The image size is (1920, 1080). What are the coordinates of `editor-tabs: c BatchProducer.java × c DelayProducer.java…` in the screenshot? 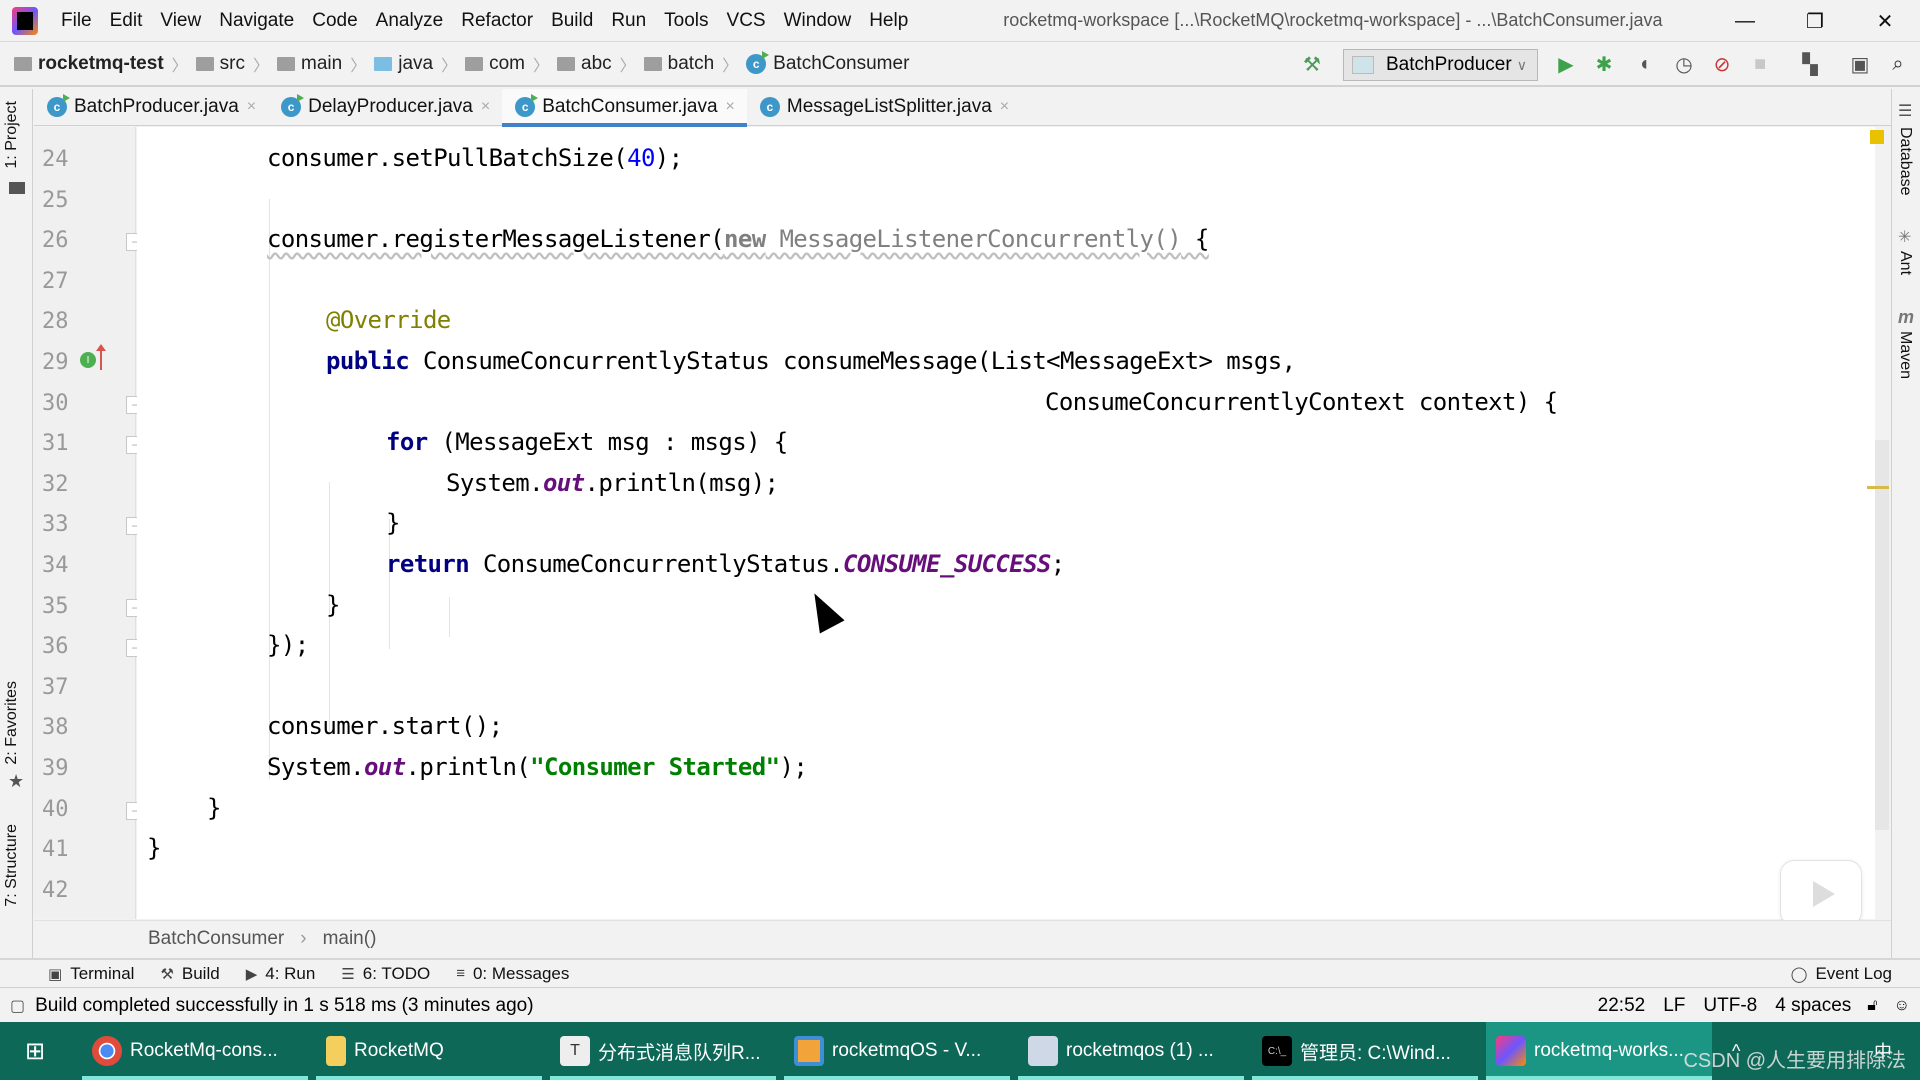 It's located at (962, 107).